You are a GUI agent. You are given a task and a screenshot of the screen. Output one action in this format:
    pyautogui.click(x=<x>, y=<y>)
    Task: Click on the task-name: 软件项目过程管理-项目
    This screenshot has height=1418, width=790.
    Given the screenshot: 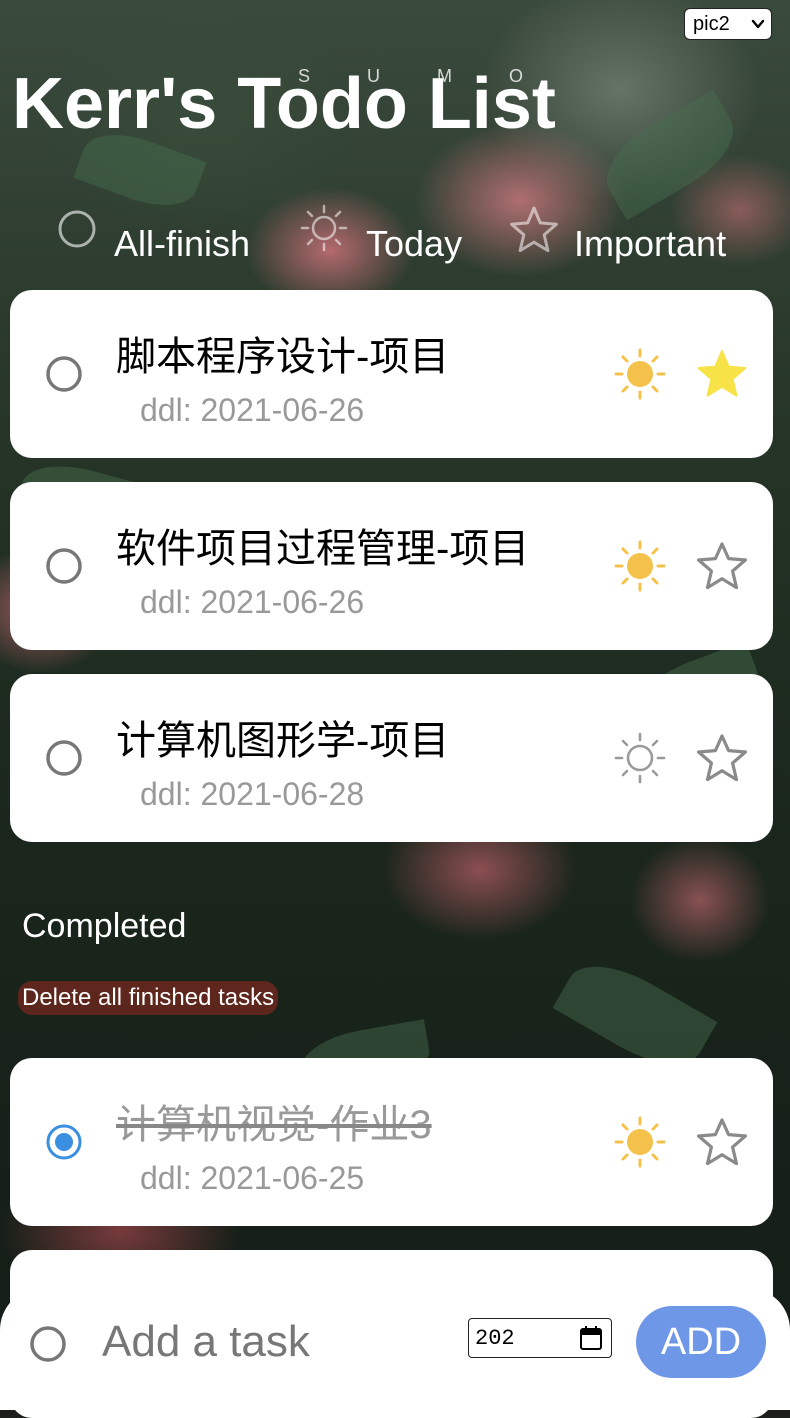 What is the action you would take?
    pyautogui.click(x=323, y=549)
    